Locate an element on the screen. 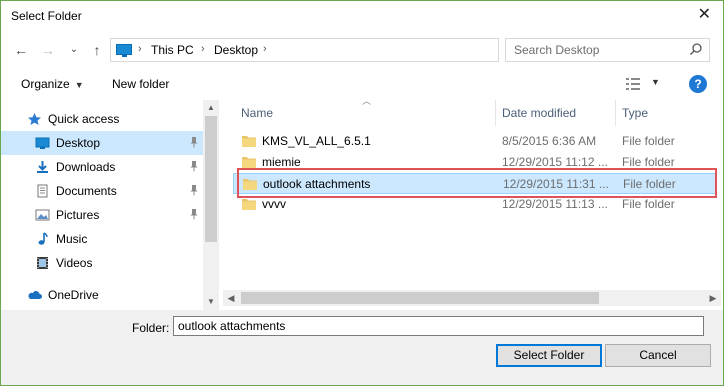 This screenshot has height=386, width=724. sidebar-scroll-thumb is located at coordinates (211, 179).